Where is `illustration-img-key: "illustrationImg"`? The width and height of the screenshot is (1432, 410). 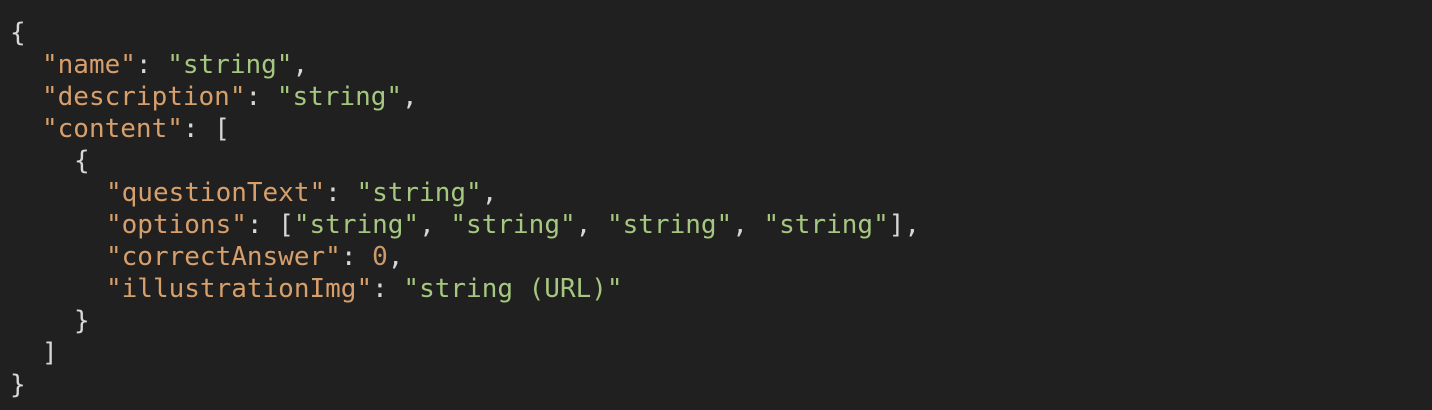 illustration-img-key: "illustrationImg" is located at coordinates (239, 289).